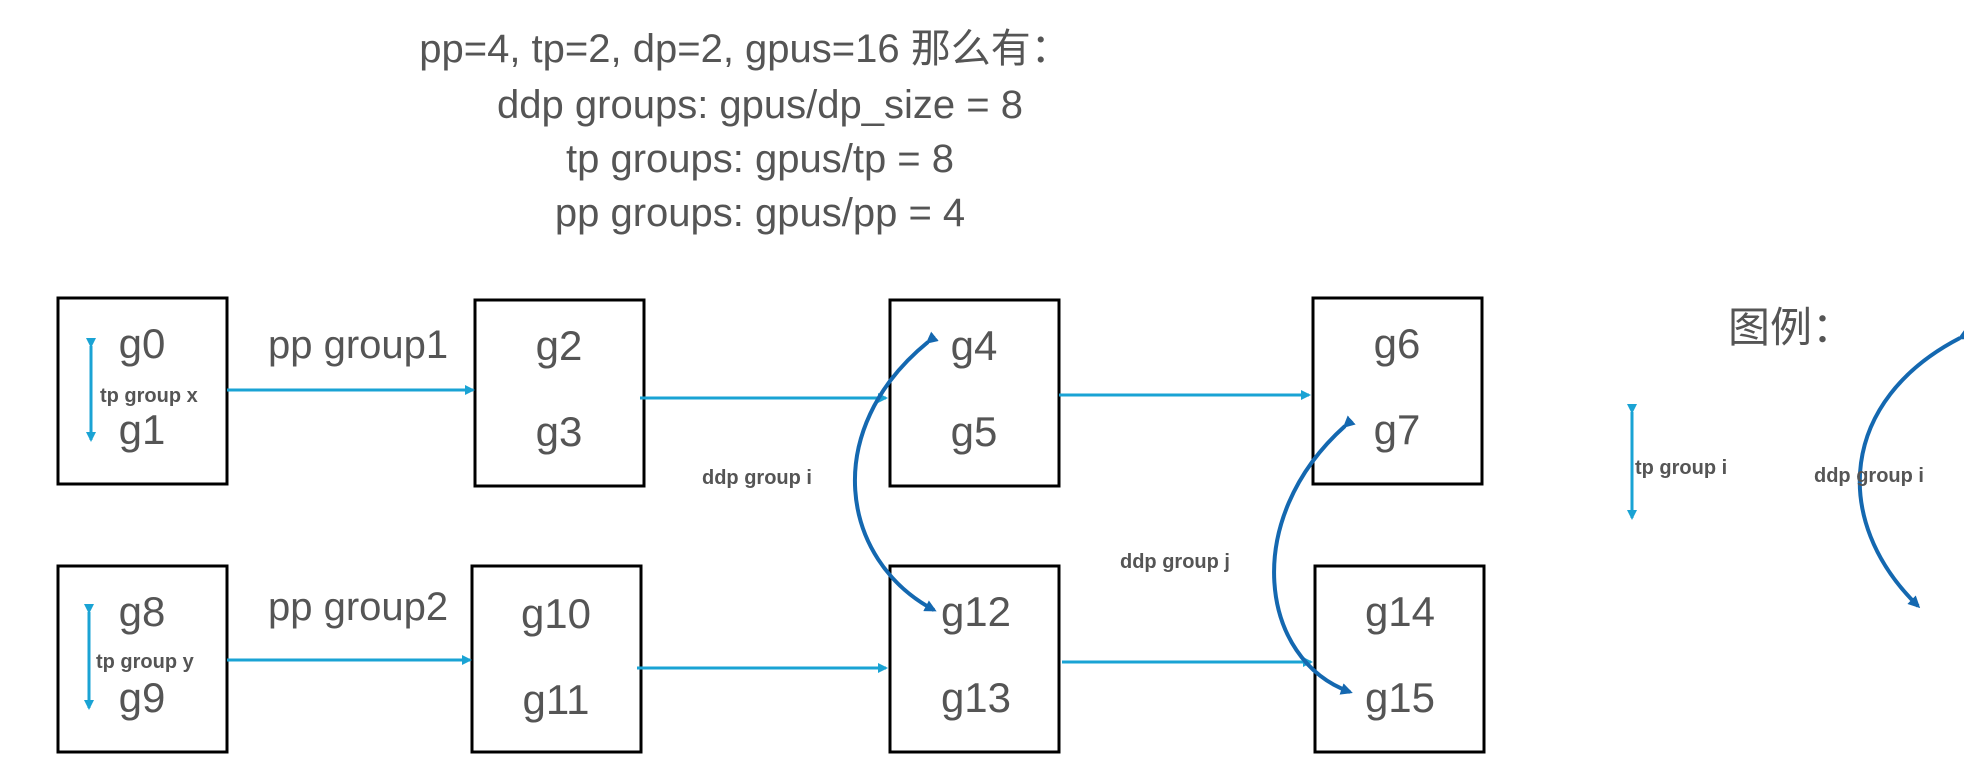 Image resolution: width=1964 pixels, height=772 pixels. I want to click on header-line-2: ddp groups: gpus/dp_size = 8, so click(760, 105).